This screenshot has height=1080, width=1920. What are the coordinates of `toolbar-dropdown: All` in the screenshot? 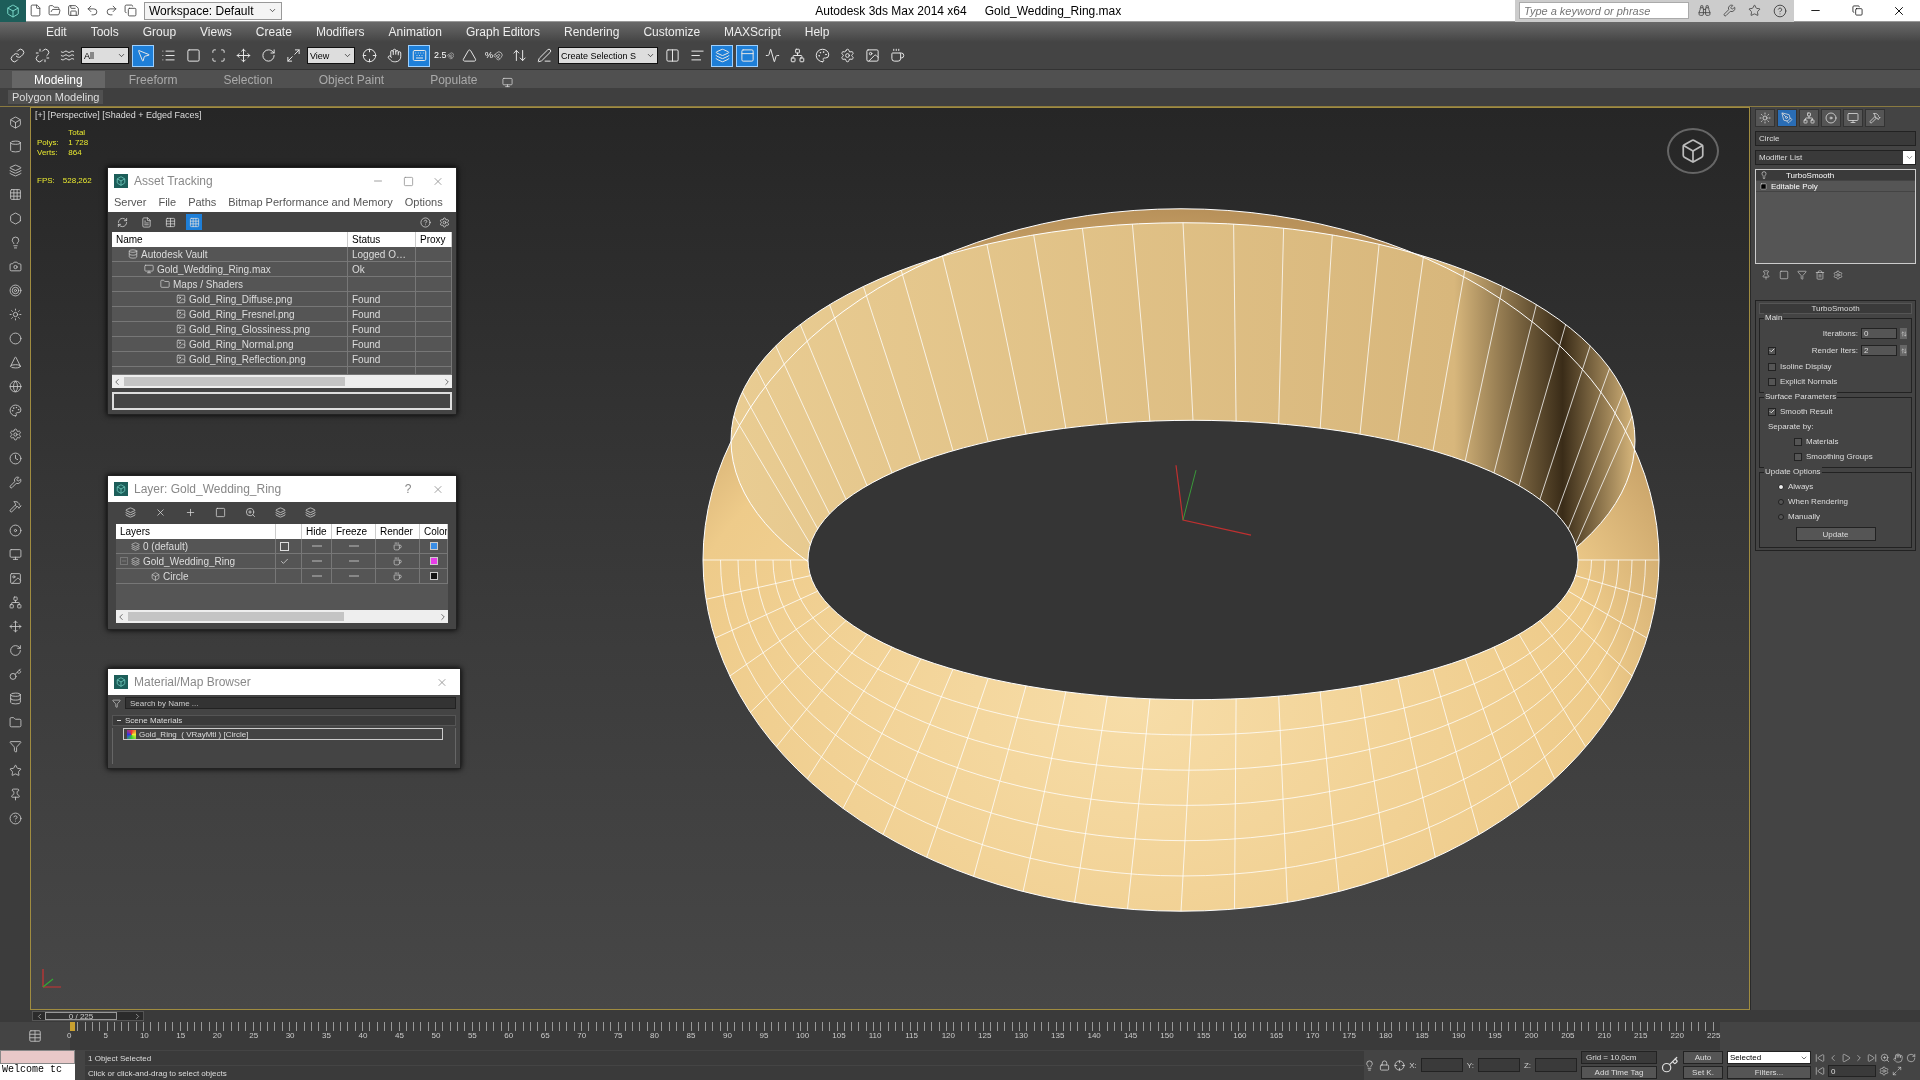 It's located at (105, 55).